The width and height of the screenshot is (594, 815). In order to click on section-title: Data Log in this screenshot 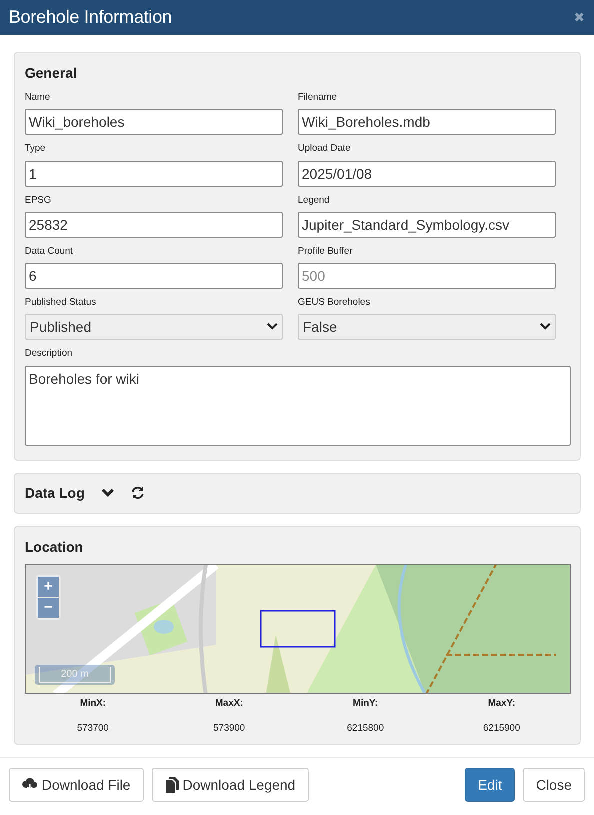, I will do `click(55, 493)`.